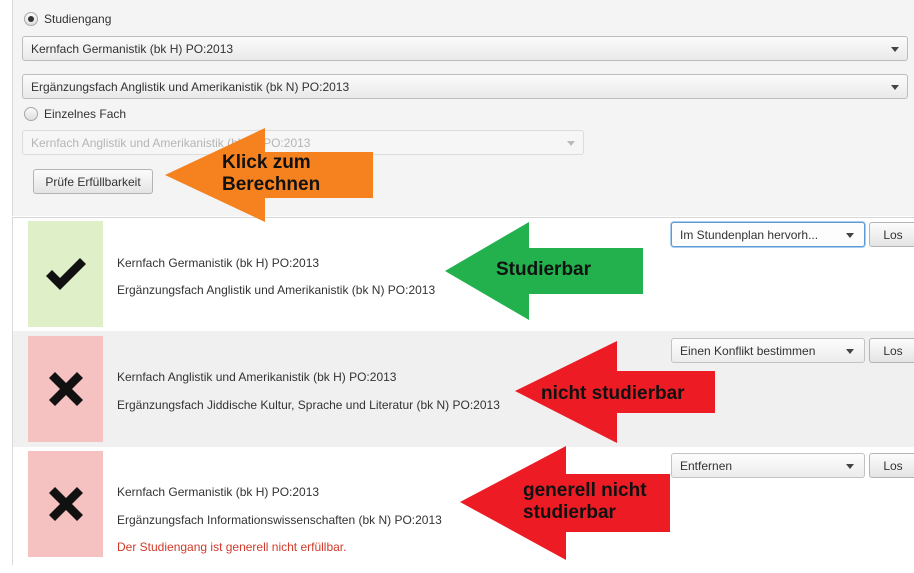  I want to click on row2-go-button: Los, so click(891, 350).